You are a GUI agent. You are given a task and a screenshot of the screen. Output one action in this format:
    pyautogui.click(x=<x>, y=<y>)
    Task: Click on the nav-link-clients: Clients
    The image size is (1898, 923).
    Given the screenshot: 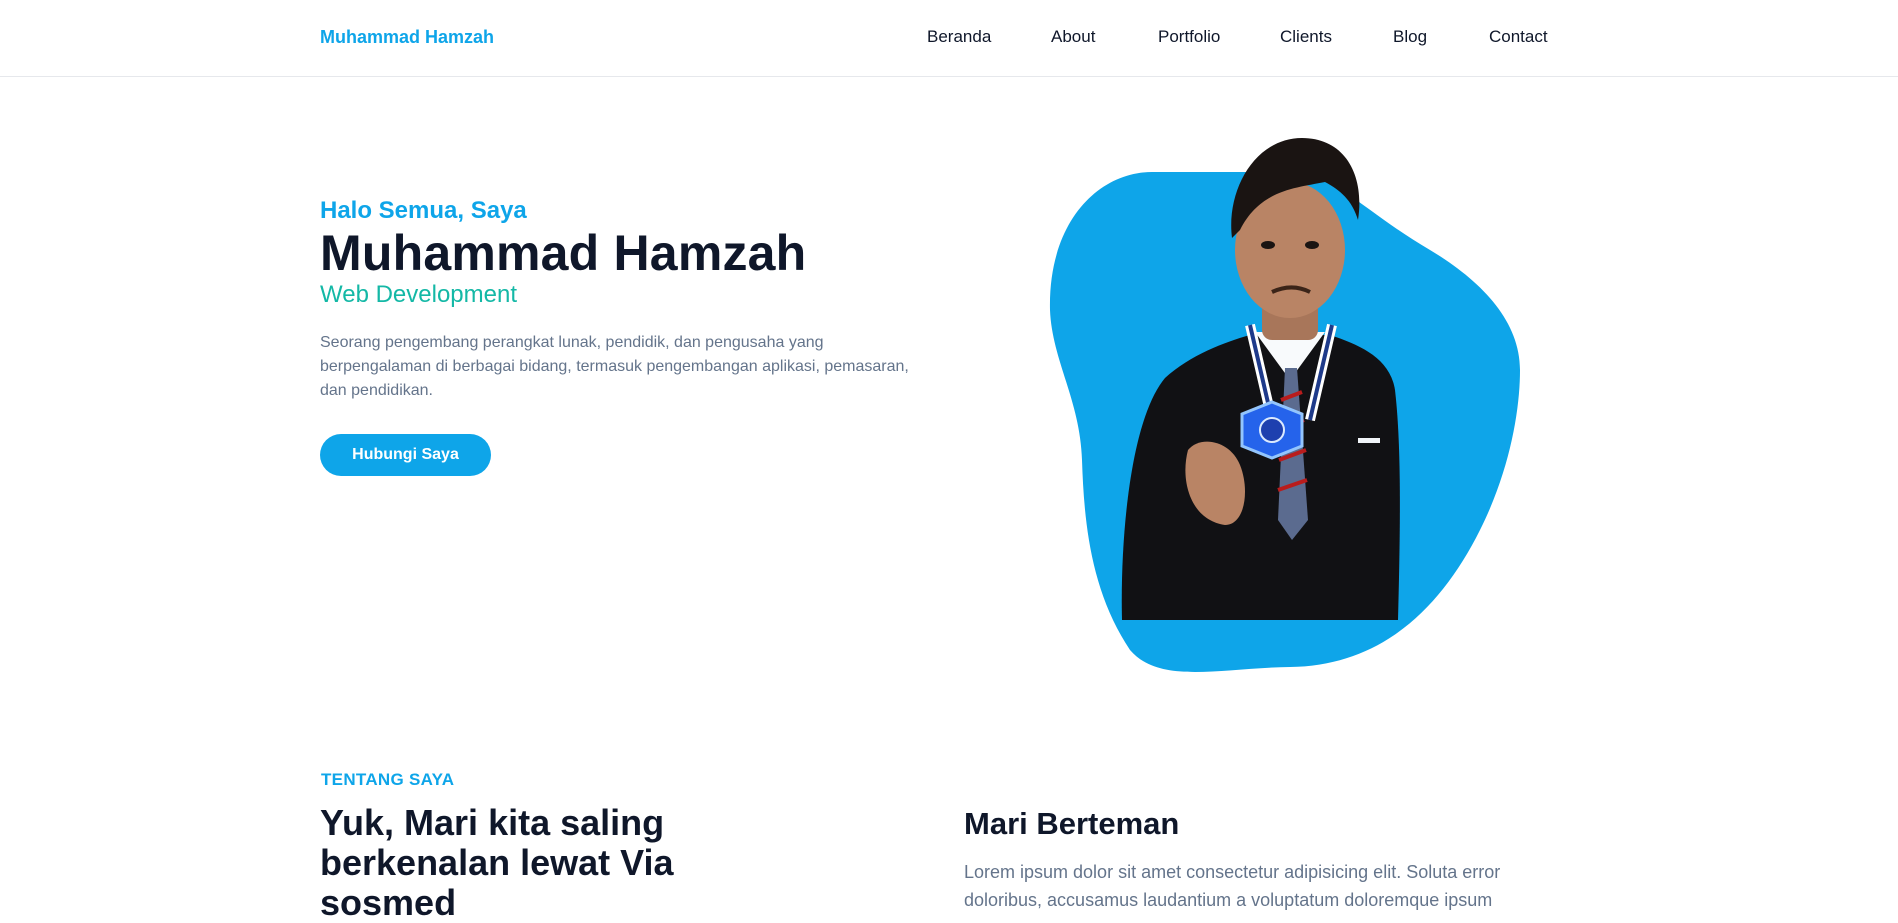 What is the action you would take?
    pyautogui.click(x=1306, y=37)
    